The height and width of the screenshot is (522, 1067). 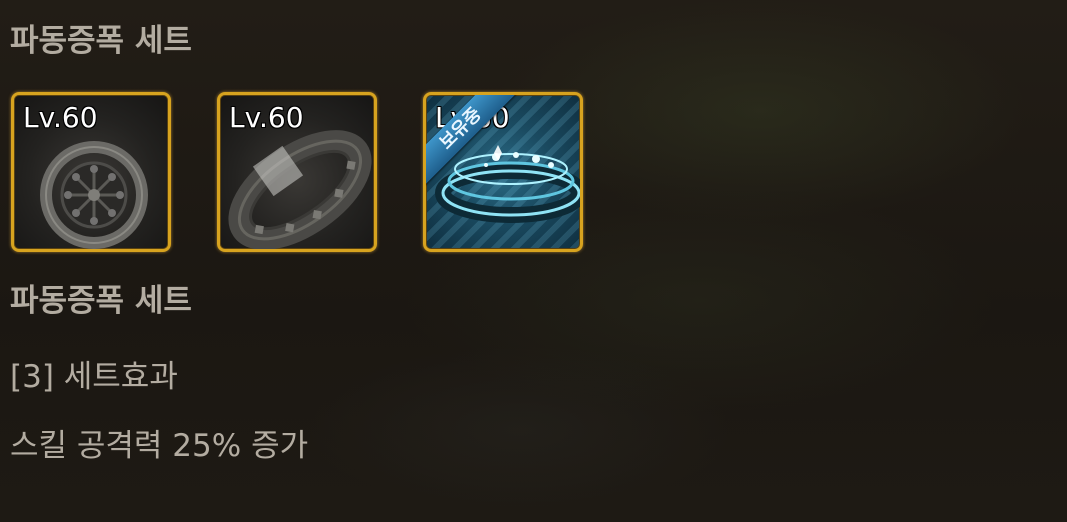 I want to click on set-title: 파동증폭 세트, so click(x=101, y=41).